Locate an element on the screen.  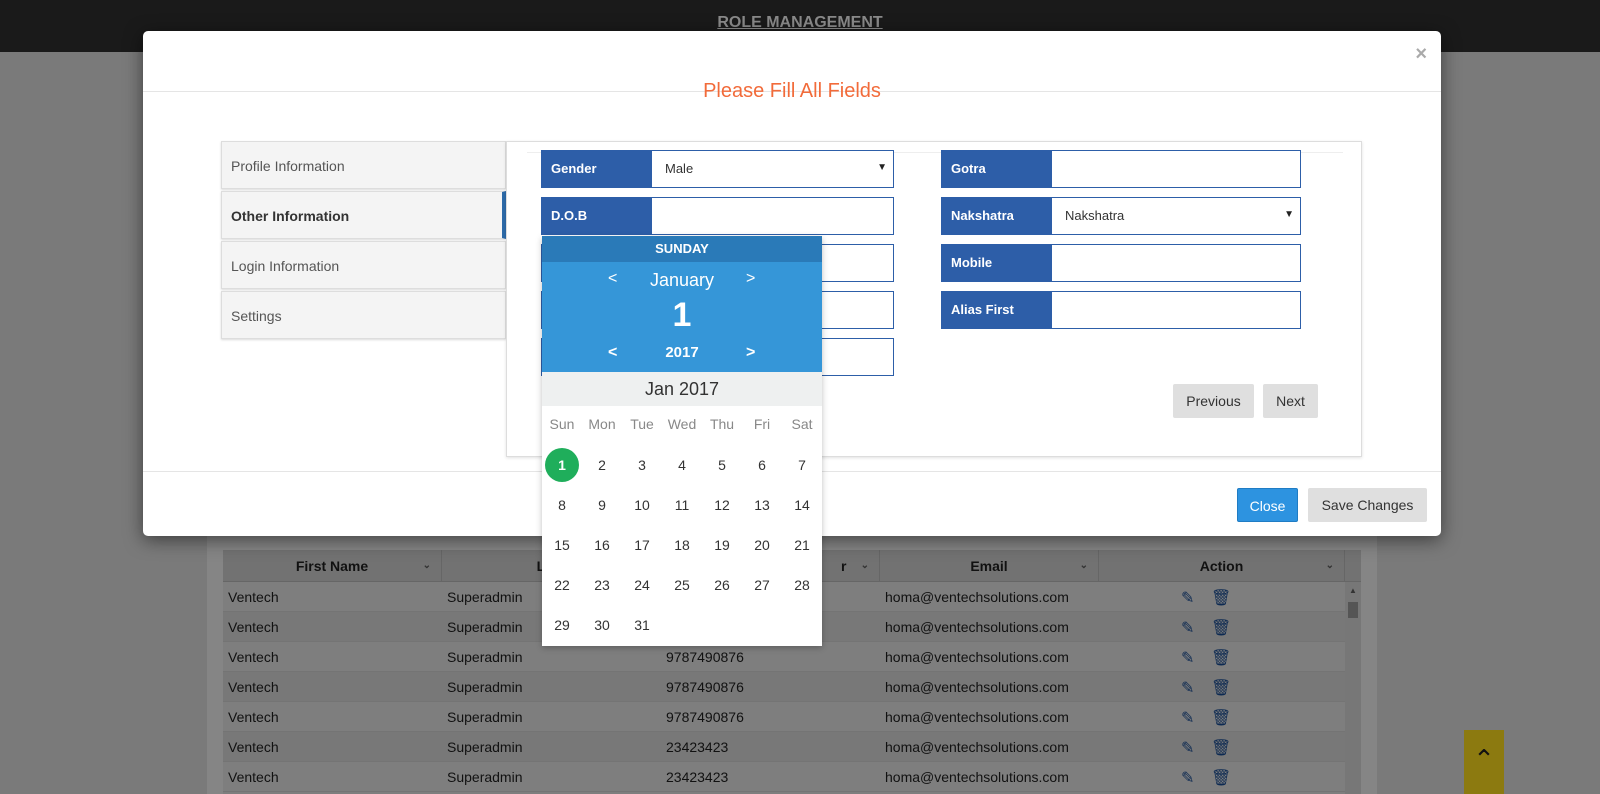
calendar-day-selected: 1 is located at coordinates (562, 465).